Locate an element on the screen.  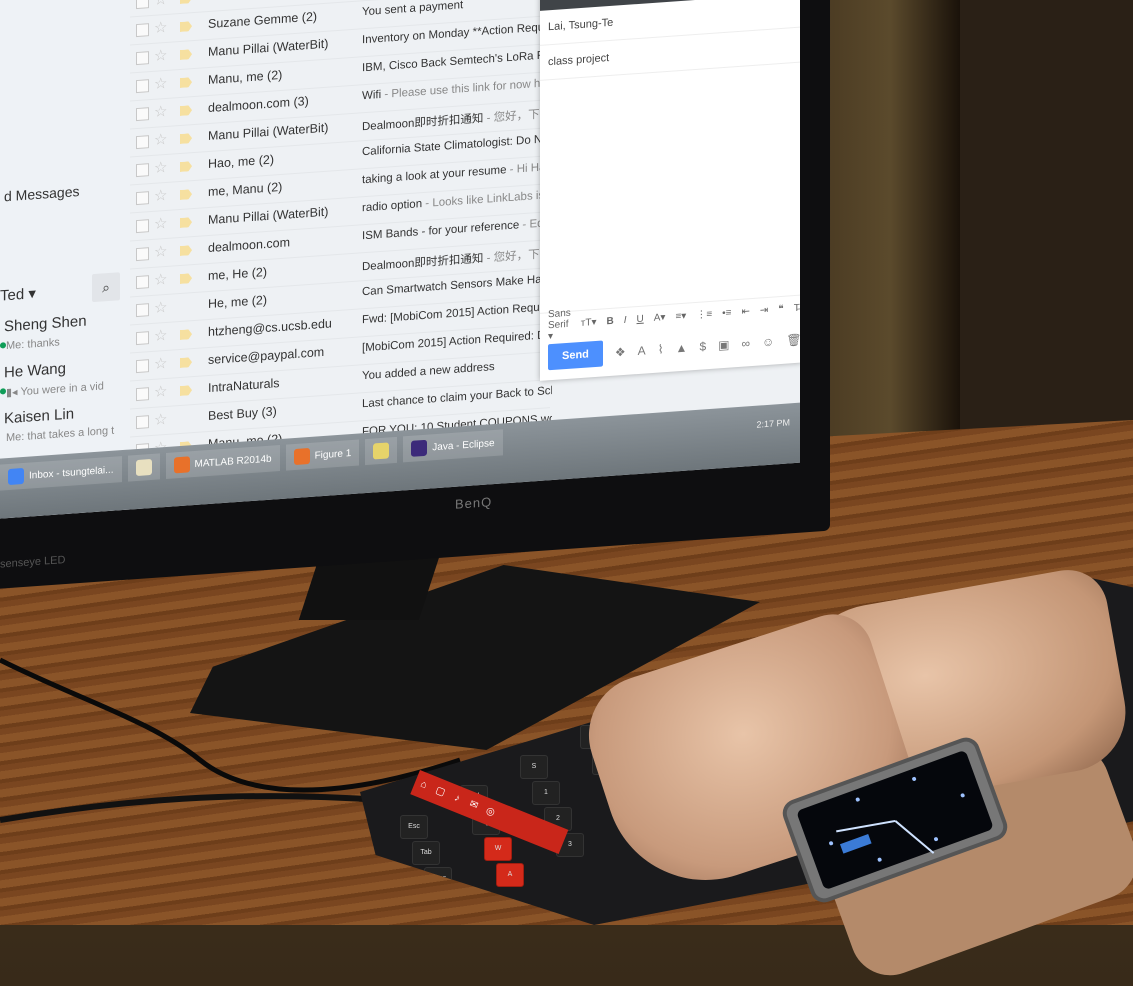
align-icon: ≡▾ is located at coordinates (680, 316).